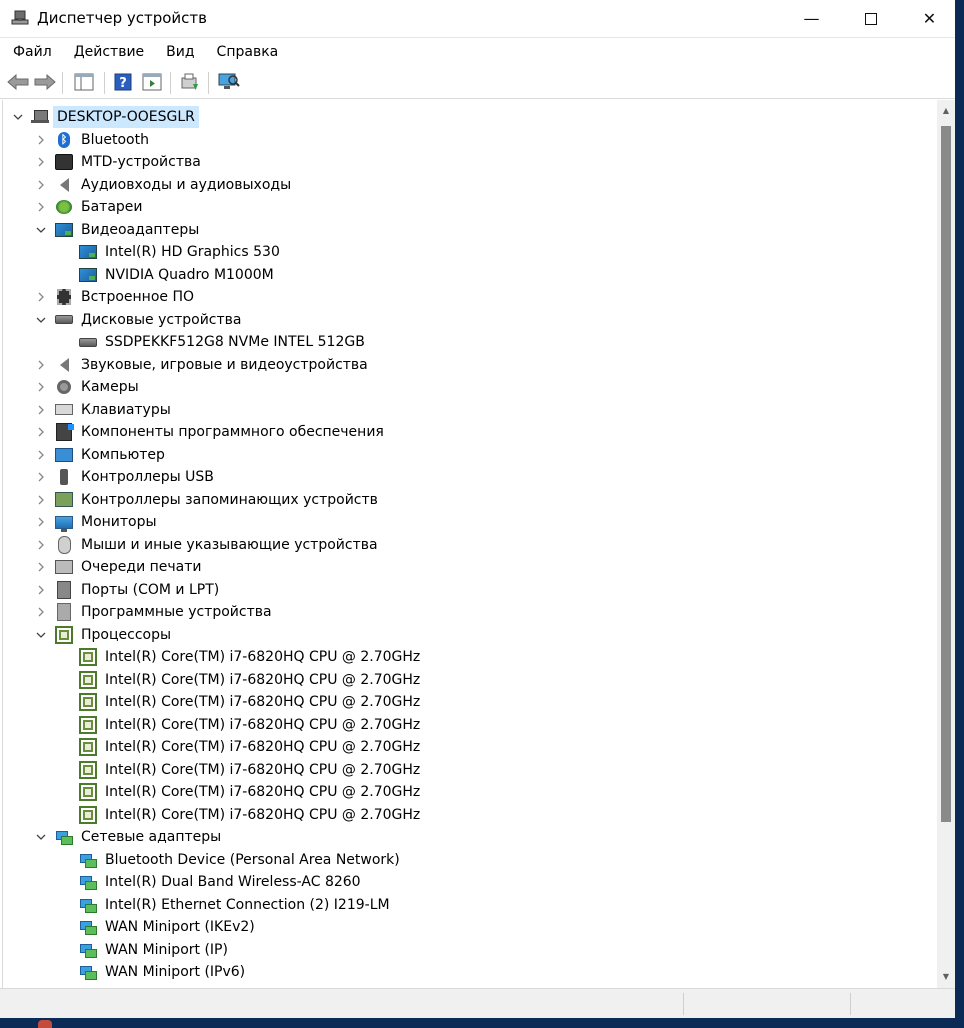 The width and height of the screenshot is (964, 1028). What do you see at coordinates (110, 387) in the screenshot?
I see `tree-item-label: Камеры` at bounding box center [110, 387].